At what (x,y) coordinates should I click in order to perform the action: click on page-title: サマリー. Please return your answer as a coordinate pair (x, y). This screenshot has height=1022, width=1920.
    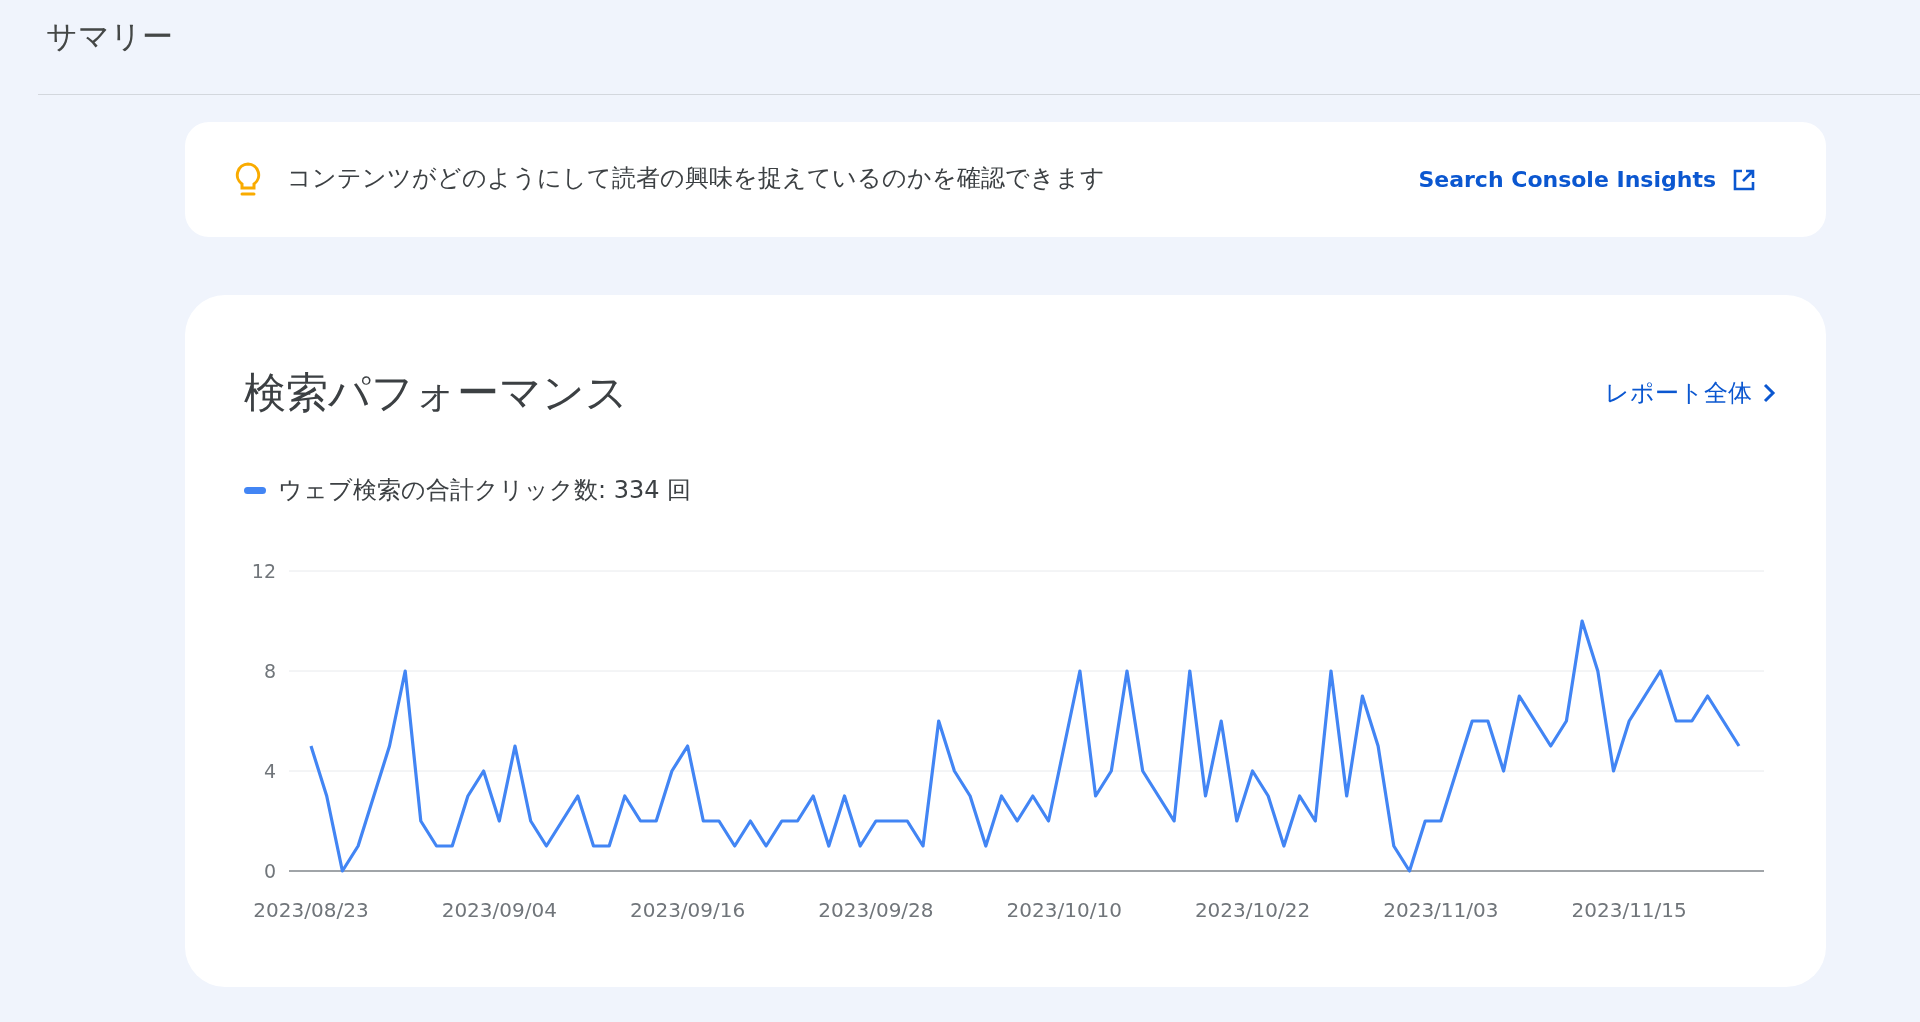
    Looking at the image, I should click on (109, 36).